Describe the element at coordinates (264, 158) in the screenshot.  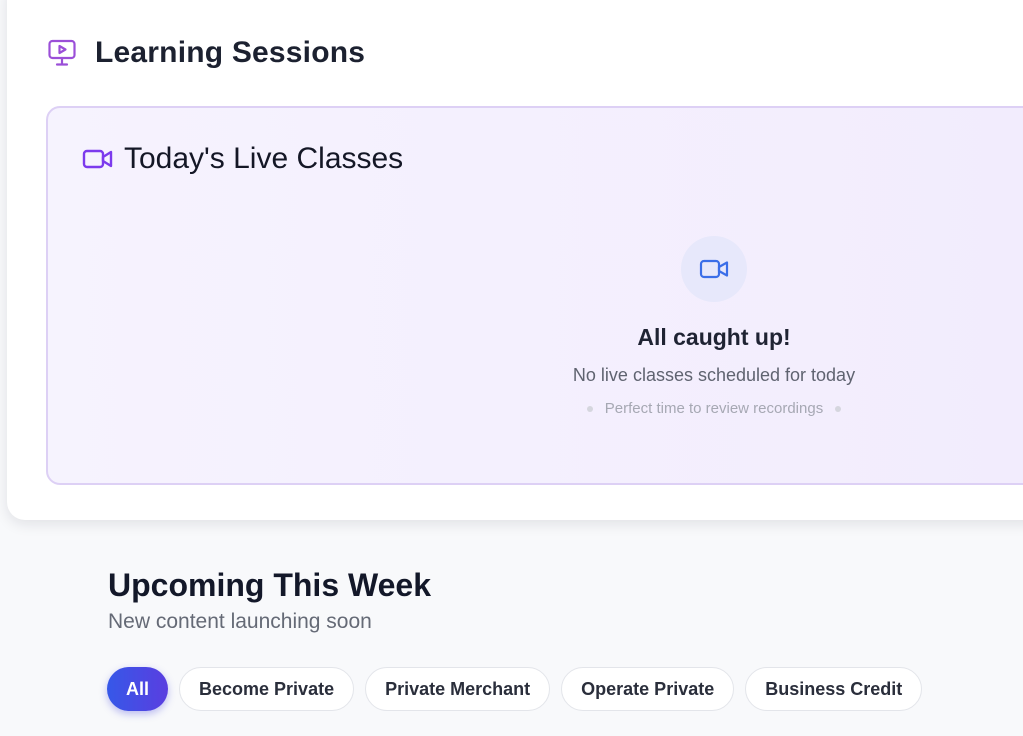
I see `live-classes-title: Today's Live Classes` at that location.